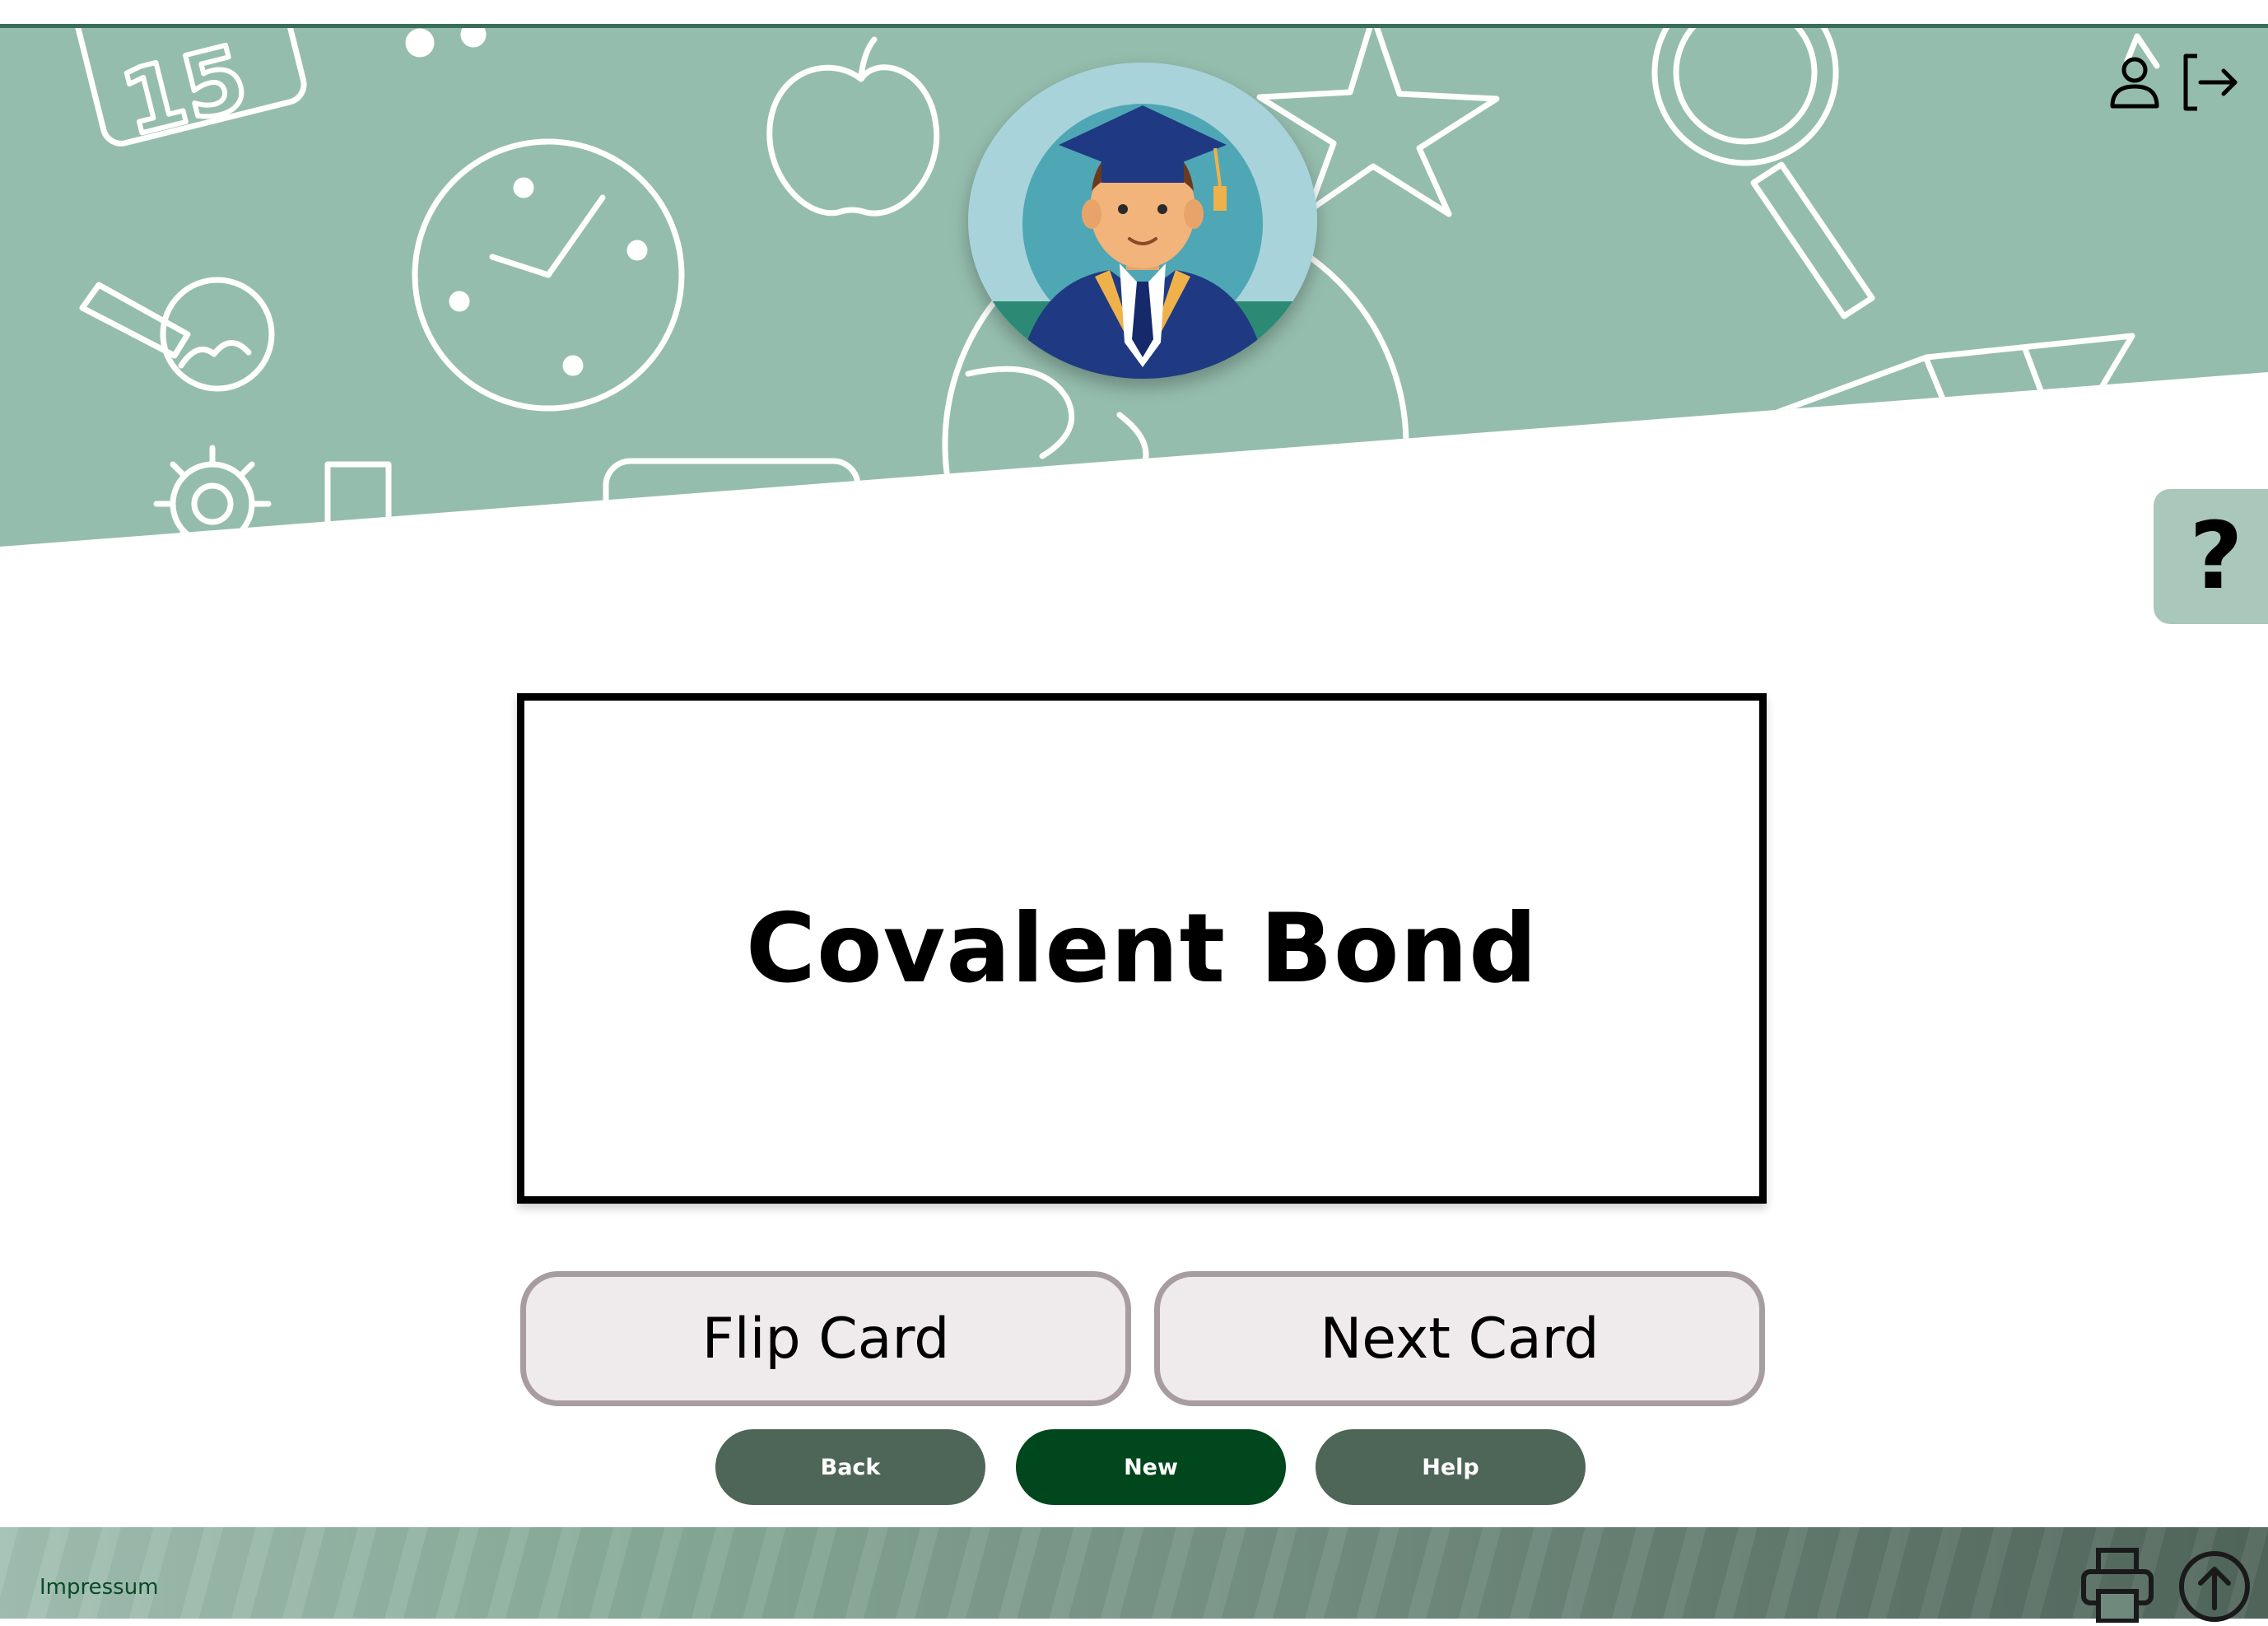 This screenshot has width=2268, height=1626. Describe the element at coordinates (2208, 82) in the screenshot. I see `logout-icon` at that location.